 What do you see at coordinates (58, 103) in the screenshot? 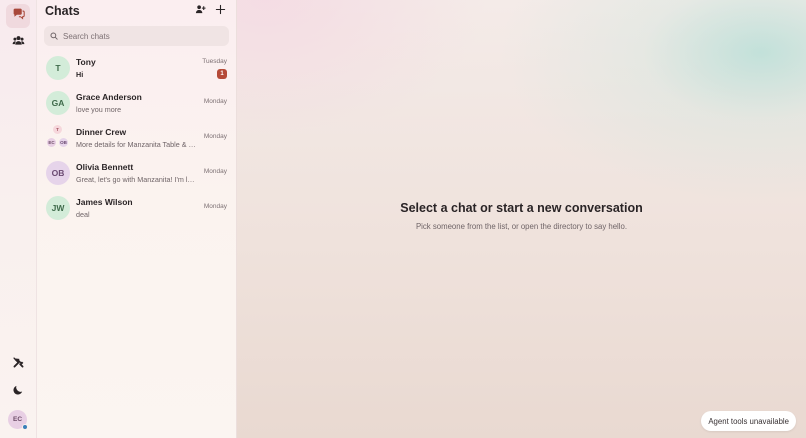
I see `avatar: GA` at bounding box center [58, 103].